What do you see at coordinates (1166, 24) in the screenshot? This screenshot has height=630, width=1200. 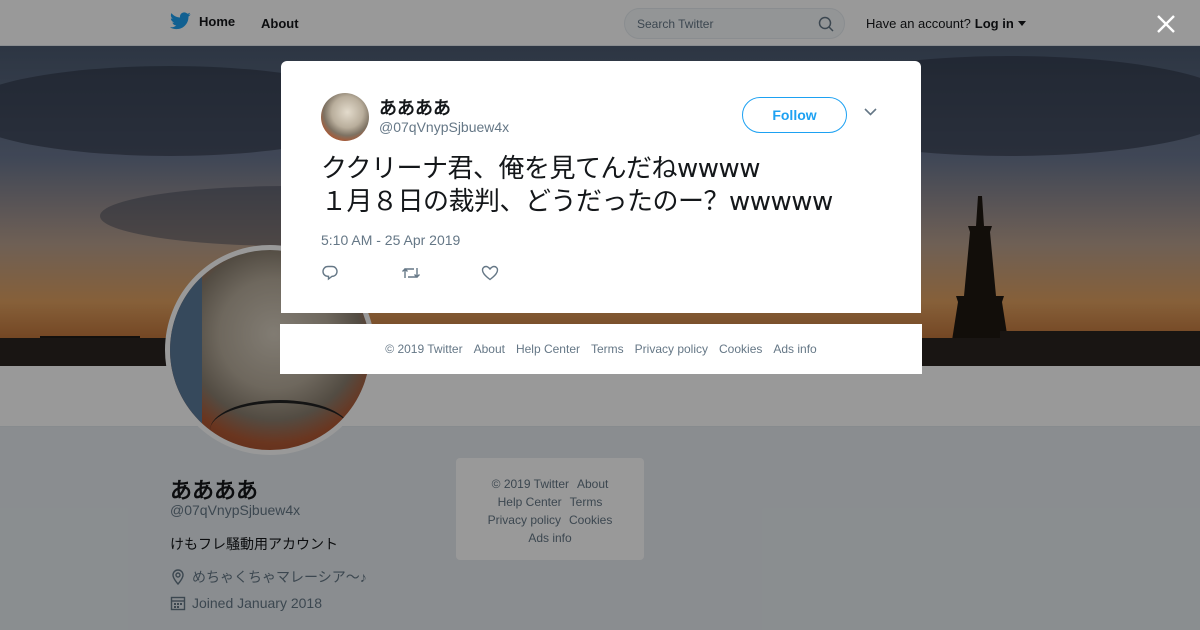 I see `close-icon` at bounding box center [1166, 24].